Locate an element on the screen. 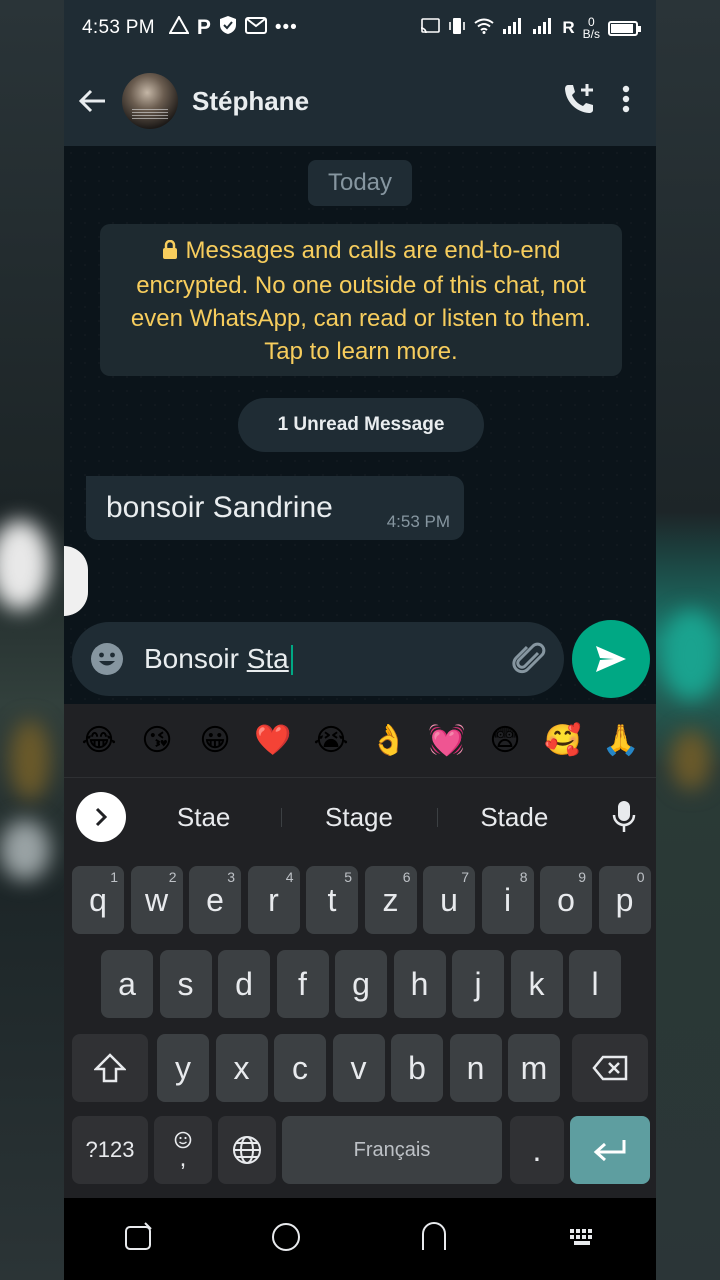 This screenshot has height=1280, width=720. enter-key is located at coordinates (610, 1150).